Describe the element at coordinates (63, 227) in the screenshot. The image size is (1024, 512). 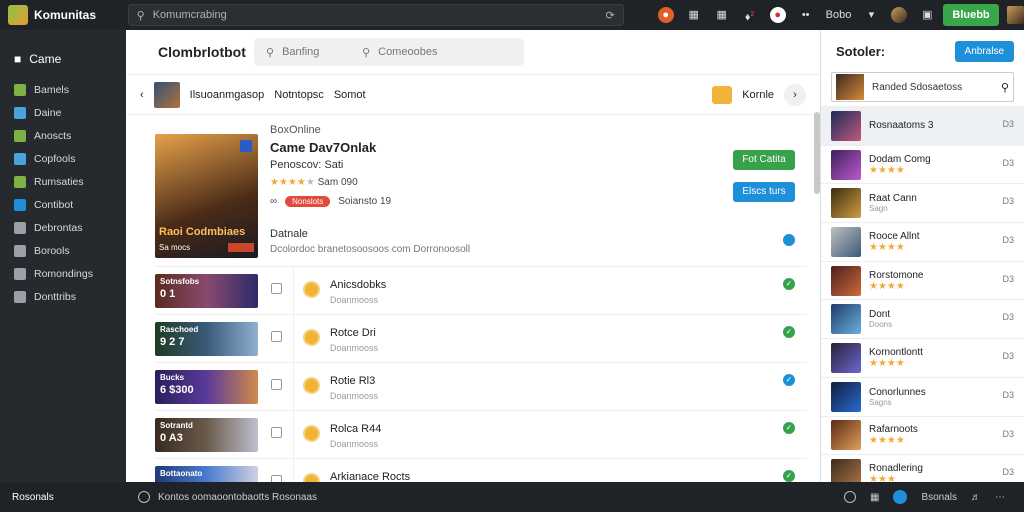
I see `sidebar-item: Debrontas` at that location.